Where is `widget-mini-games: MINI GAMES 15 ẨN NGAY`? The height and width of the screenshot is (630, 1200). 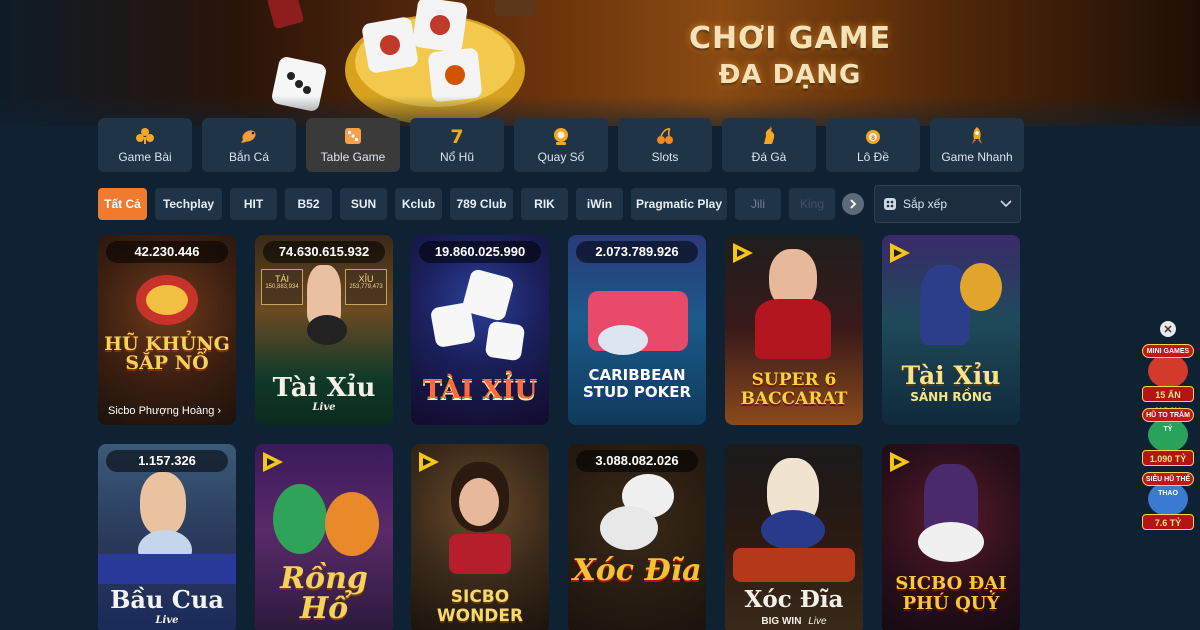
widget-mini-games: MINI GAMES 15 ẨN NGAY is located at coordinates (1168, 379).